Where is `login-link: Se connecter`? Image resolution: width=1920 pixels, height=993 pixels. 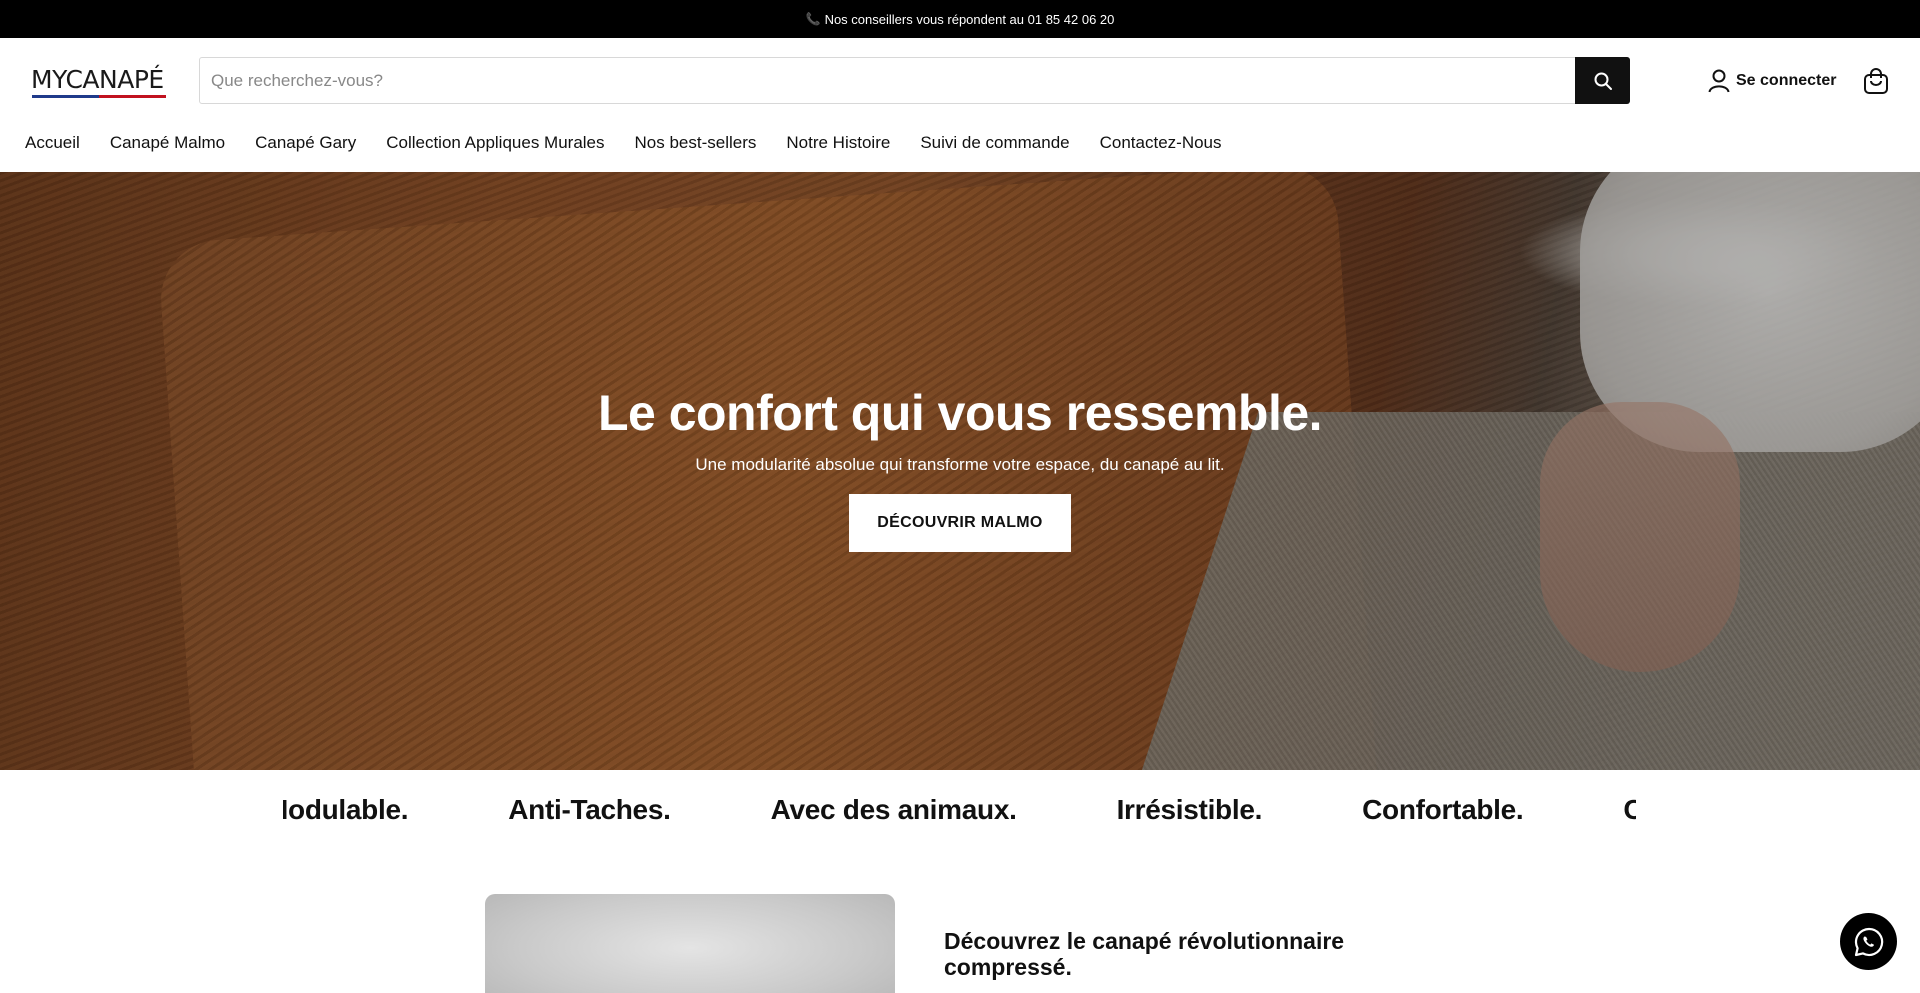
login-link: Se connecter is located at coordinates (1772, 81).